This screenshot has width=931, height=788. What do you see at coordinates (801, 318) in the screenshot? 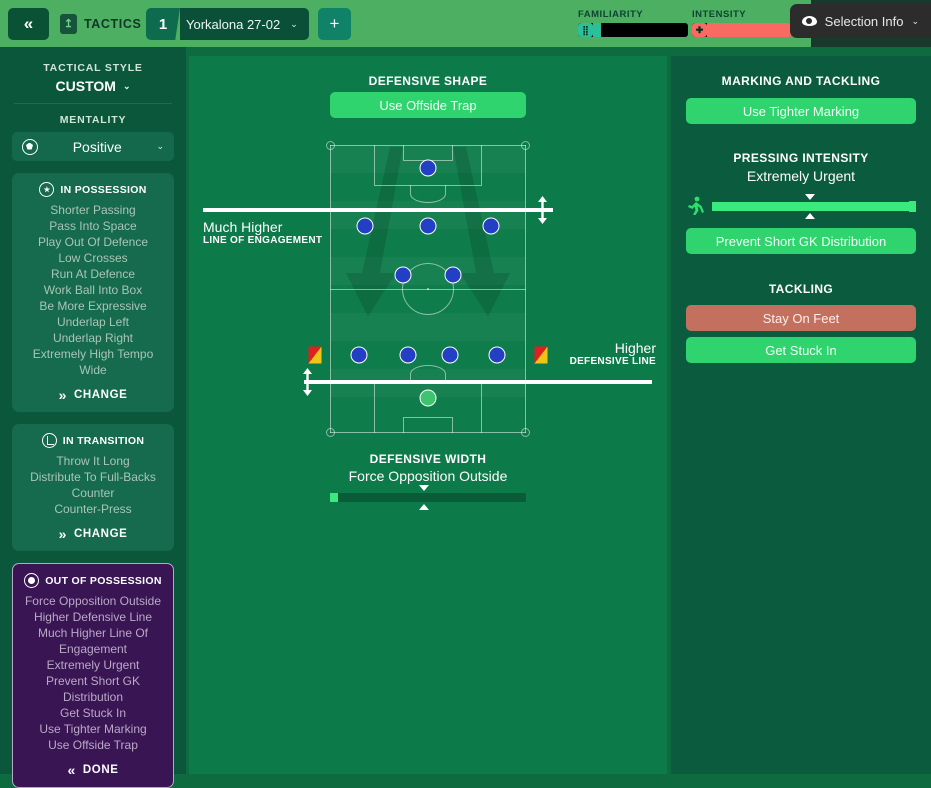
I see `stay-on-feet-button: Stay On Feet` at bounding box center [801, 318].